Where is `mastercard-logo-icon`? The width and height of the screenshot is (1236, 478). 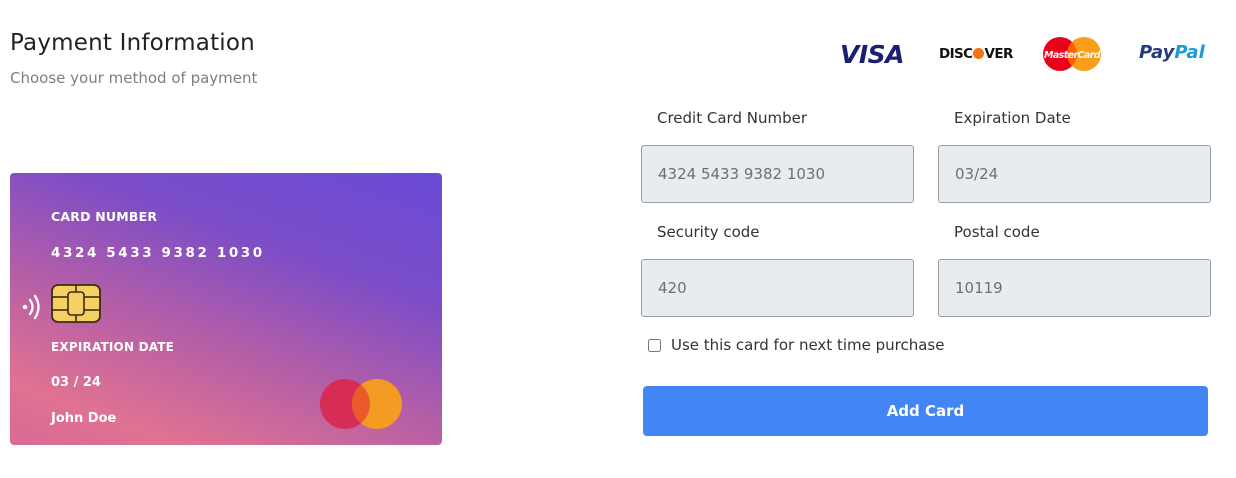 mastercard-logo-icon is located at coordinates (361, 404).